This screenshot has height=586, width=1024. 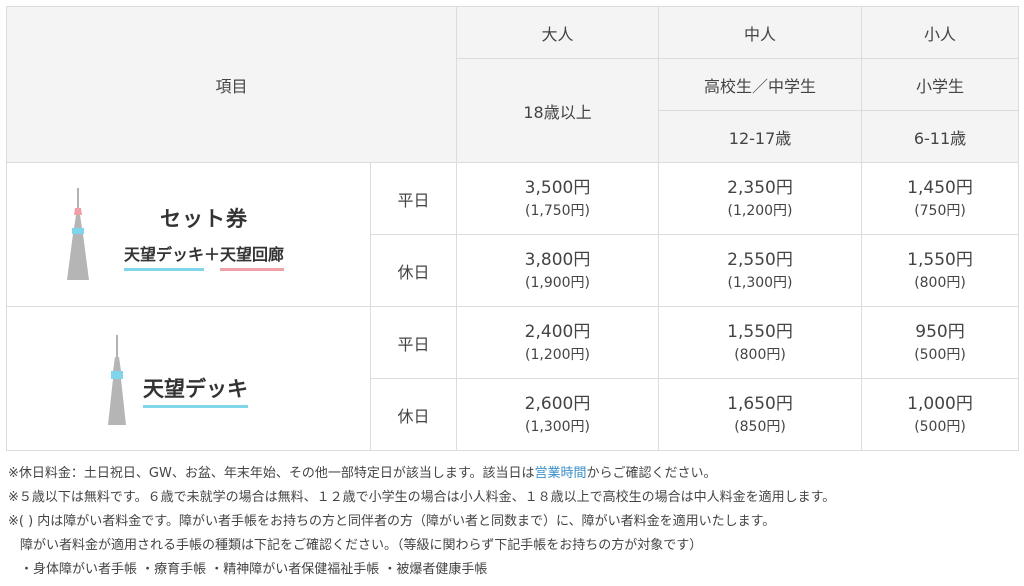 I want to click on deck-ticket-cell: 天望デッキ, so click(x=188, y=378).